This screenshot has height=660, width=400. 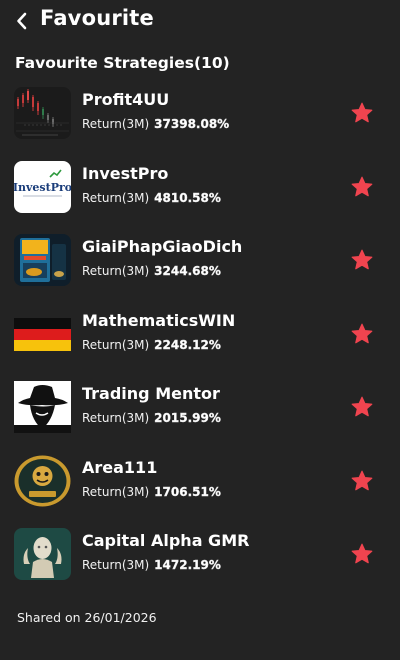 What do you see at coordinates (42, 333) in the screenshot?
I see `german-flag-thumbnail` at bounding box center [42, 333].